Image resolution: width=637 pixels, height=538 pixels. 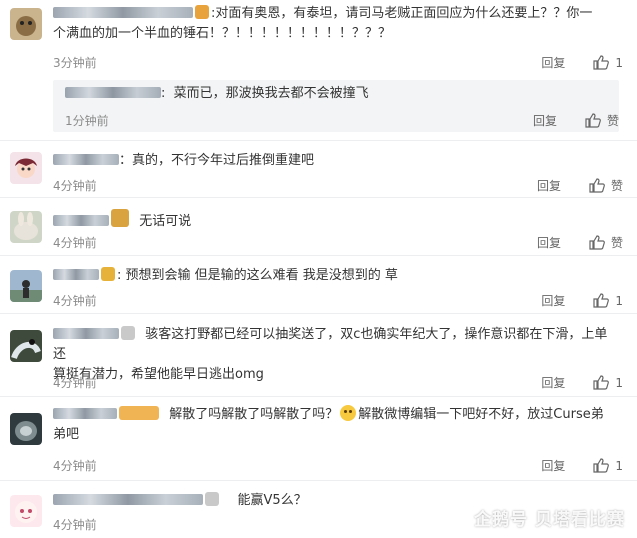 I want to click on comment-text: 无话可说, so click(x=336, y=220).